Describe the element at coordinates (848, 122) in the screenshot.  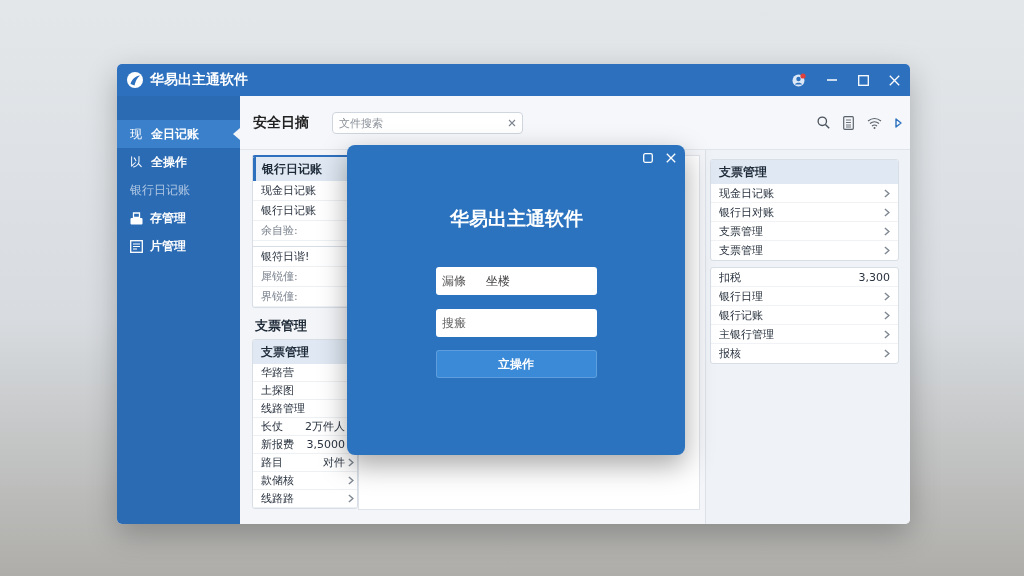
I see `document-icon` at that location.